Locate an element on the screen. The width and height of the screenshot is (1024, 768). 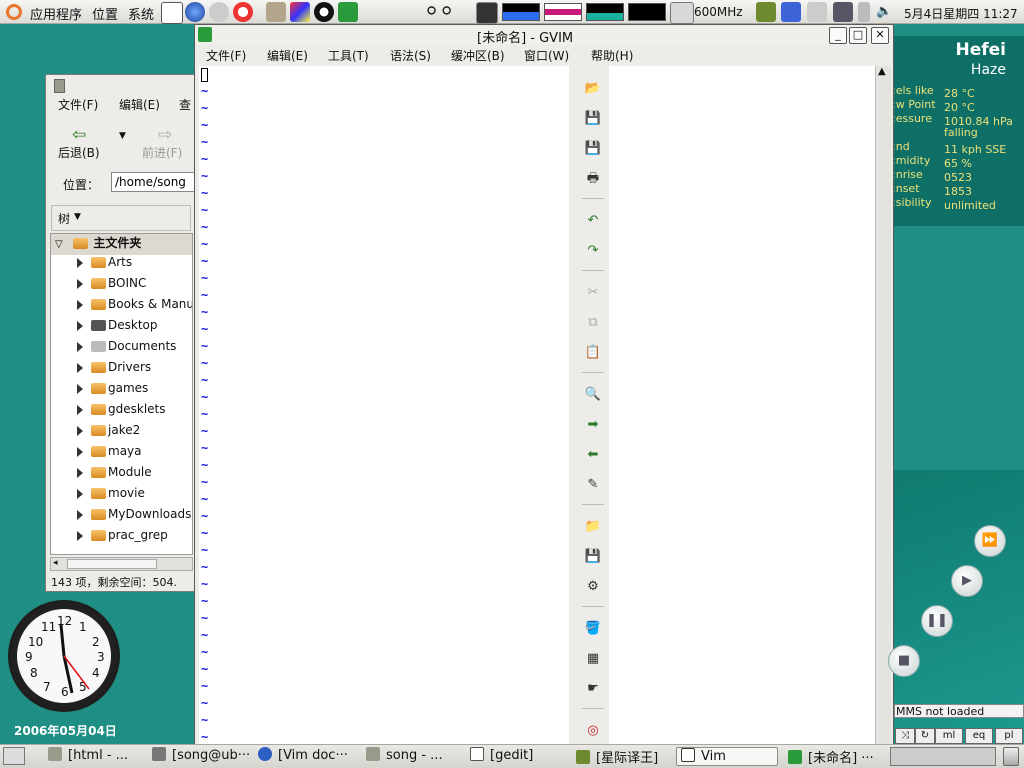
next-track-icon: ⏩ is located at coordinates (990, 541).